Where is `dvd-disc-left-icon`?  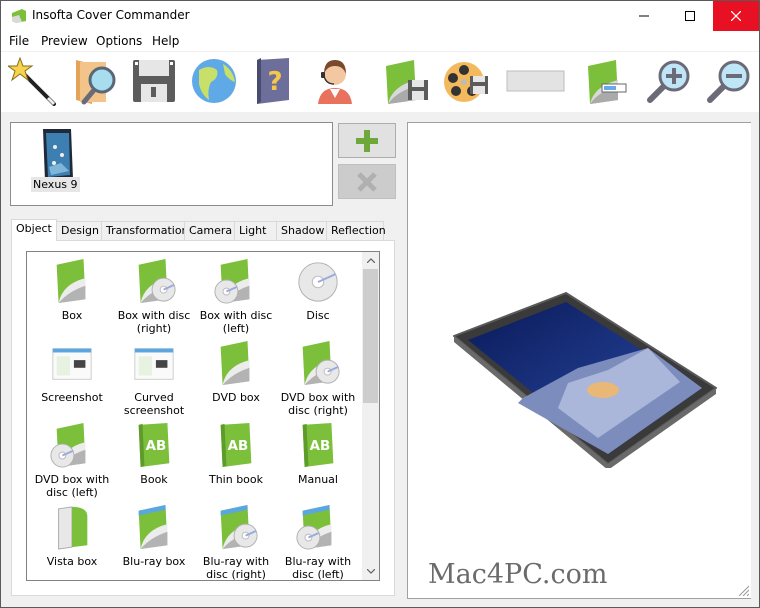
dvd-disc-left-icon is located at coordinates (68, 445).